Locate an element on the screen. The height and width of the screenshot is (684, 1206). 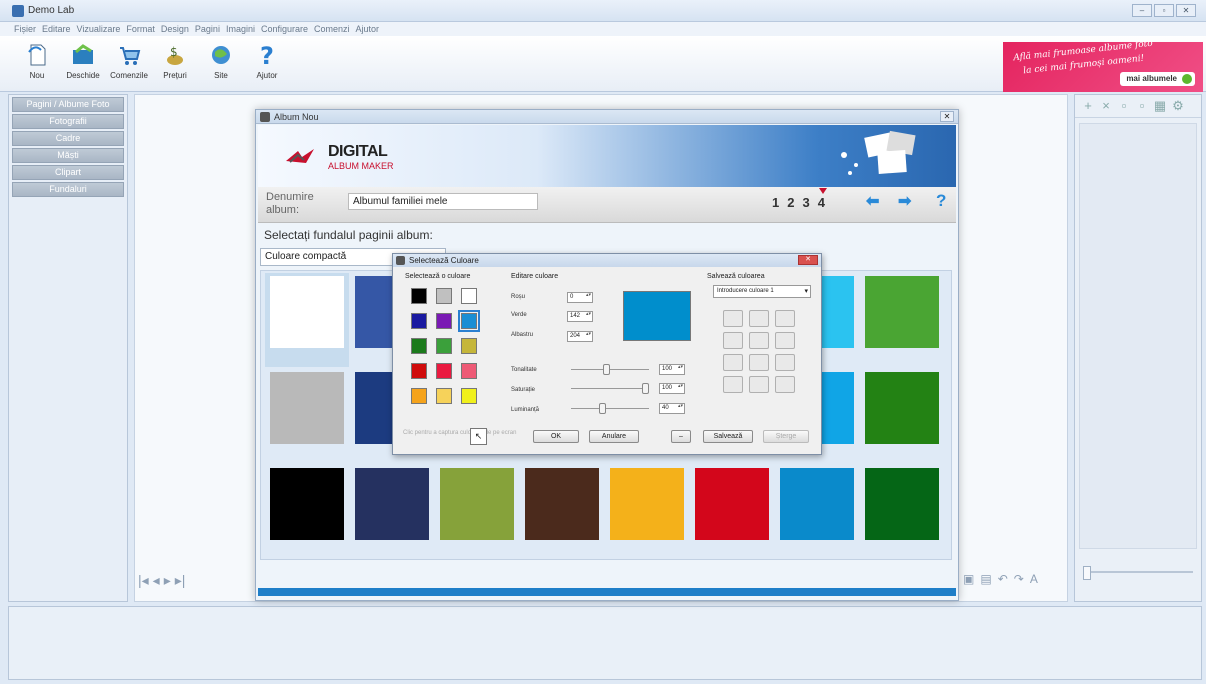
left-tab-photos: Fotografii is located at coordinates (68, 121).